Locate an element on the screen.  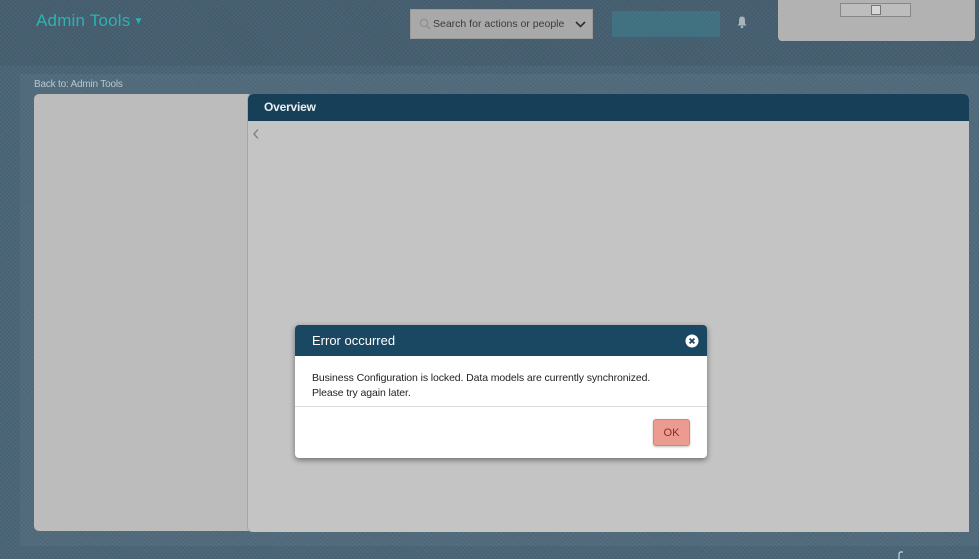
close-icon is located at coordinates (692, 341).